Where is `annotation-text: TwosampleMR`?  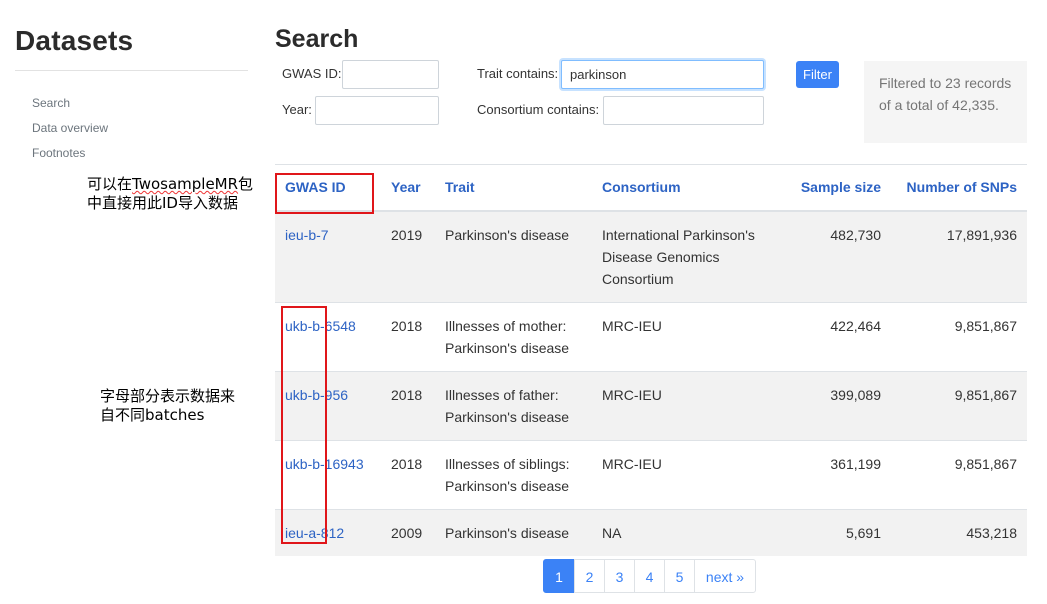 annotation-text: TwosampleMR is located at coordinates (185, 184).